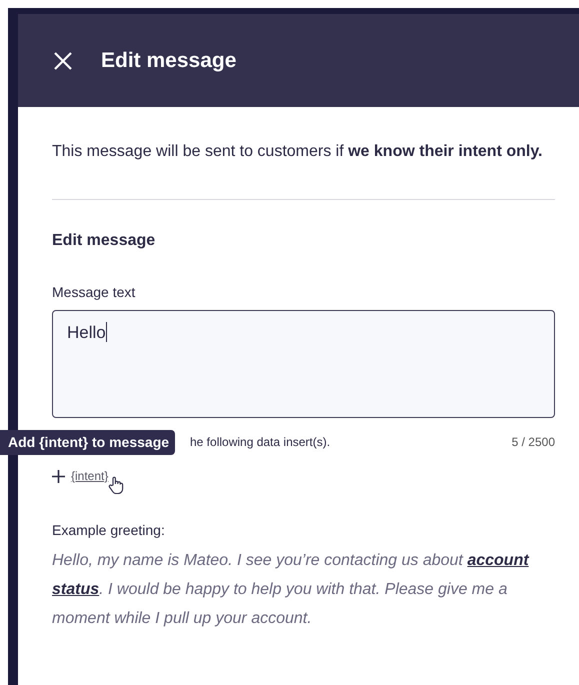 This screenshot has height=685, width=579. I want to click on close-button, so click(63, 60).